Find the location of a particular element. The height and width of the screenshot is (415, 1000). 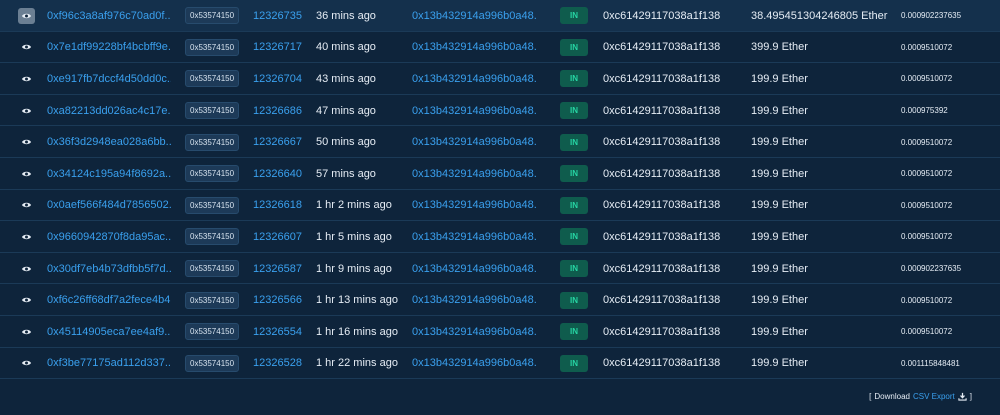

age-text: 1 hr 5 mins ago is located at coordinates (354, 236).